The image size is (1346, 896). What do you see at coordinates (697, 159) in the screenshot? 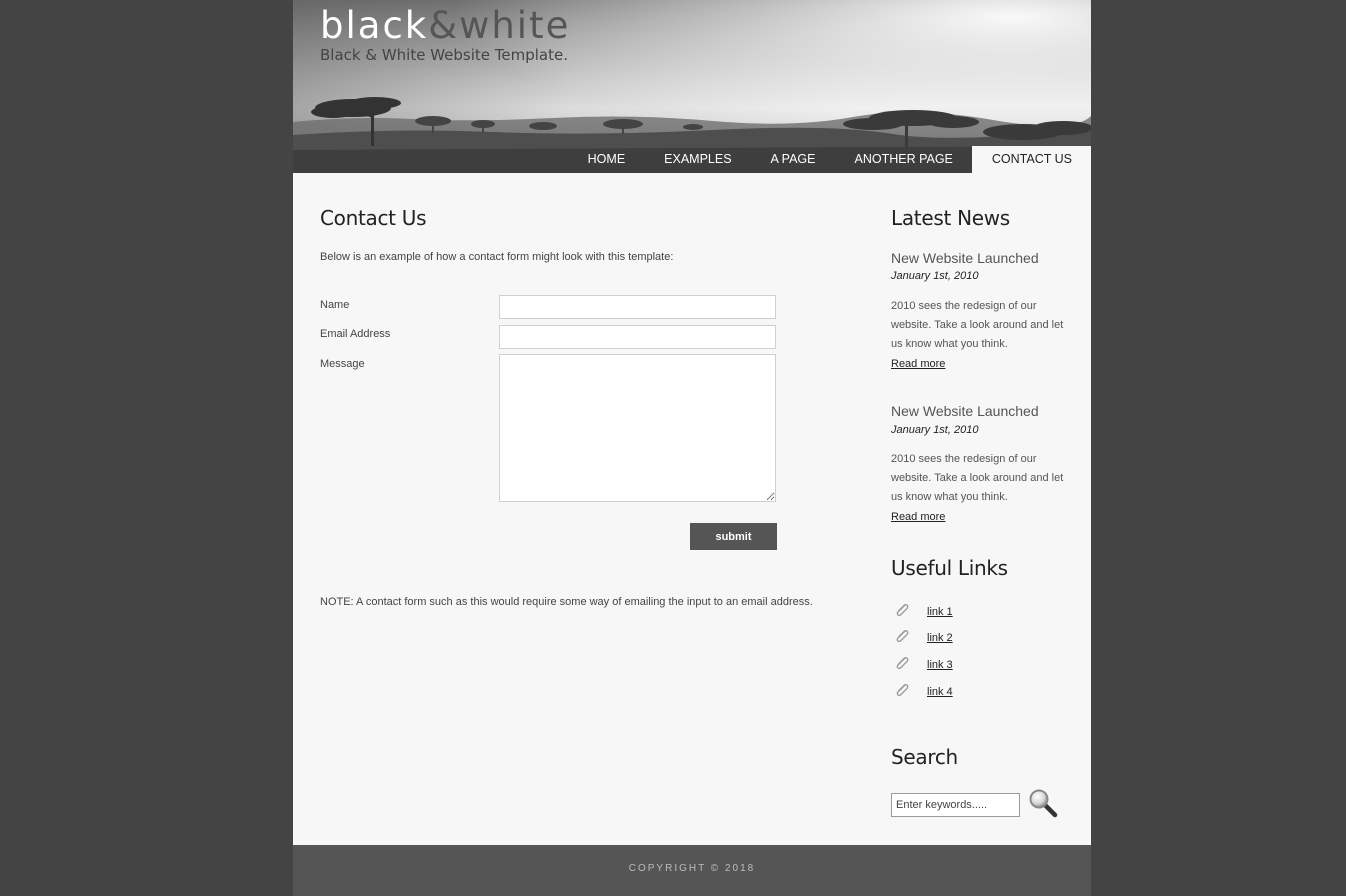
I see `menu-item-examples: Examples` at bounding box center [697, 159].